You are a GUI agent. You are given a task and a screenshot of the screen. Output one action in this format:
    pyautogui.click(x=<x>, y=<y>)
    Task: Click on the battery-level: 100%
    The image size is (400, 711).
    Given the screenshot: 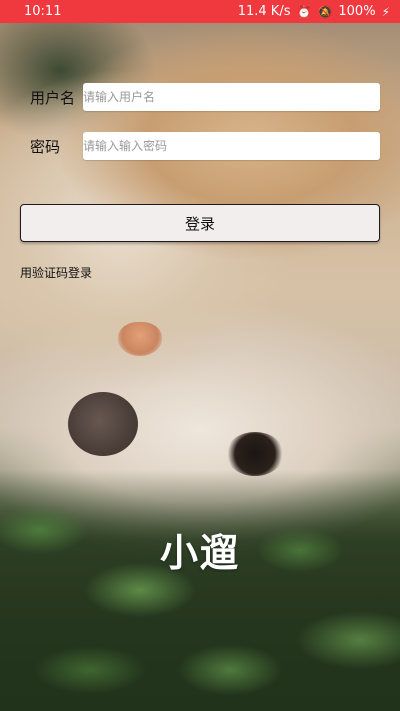 What is the action you would take?
    pyautogui.click(x=357, y=11)
    